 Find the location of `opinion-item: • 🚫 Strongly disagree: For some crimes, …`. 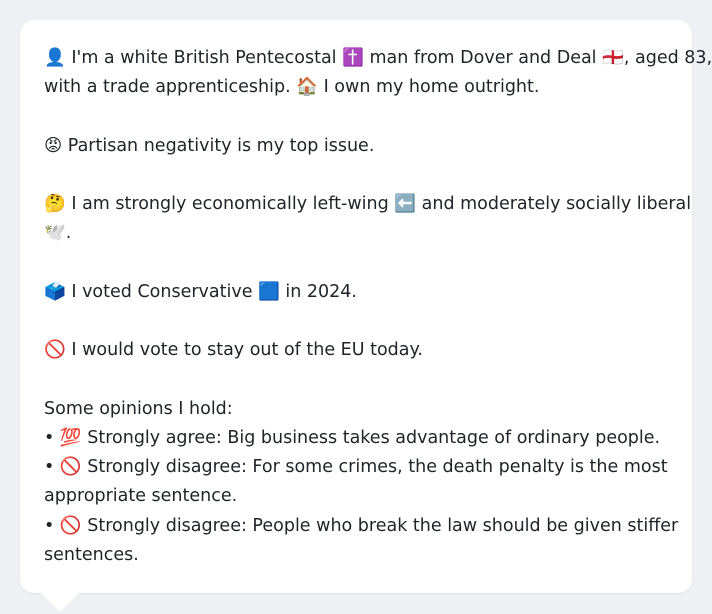

opinion-item: • 🚫 Strongly disagree: For some crimes, … is located at coordinates (356, 467).